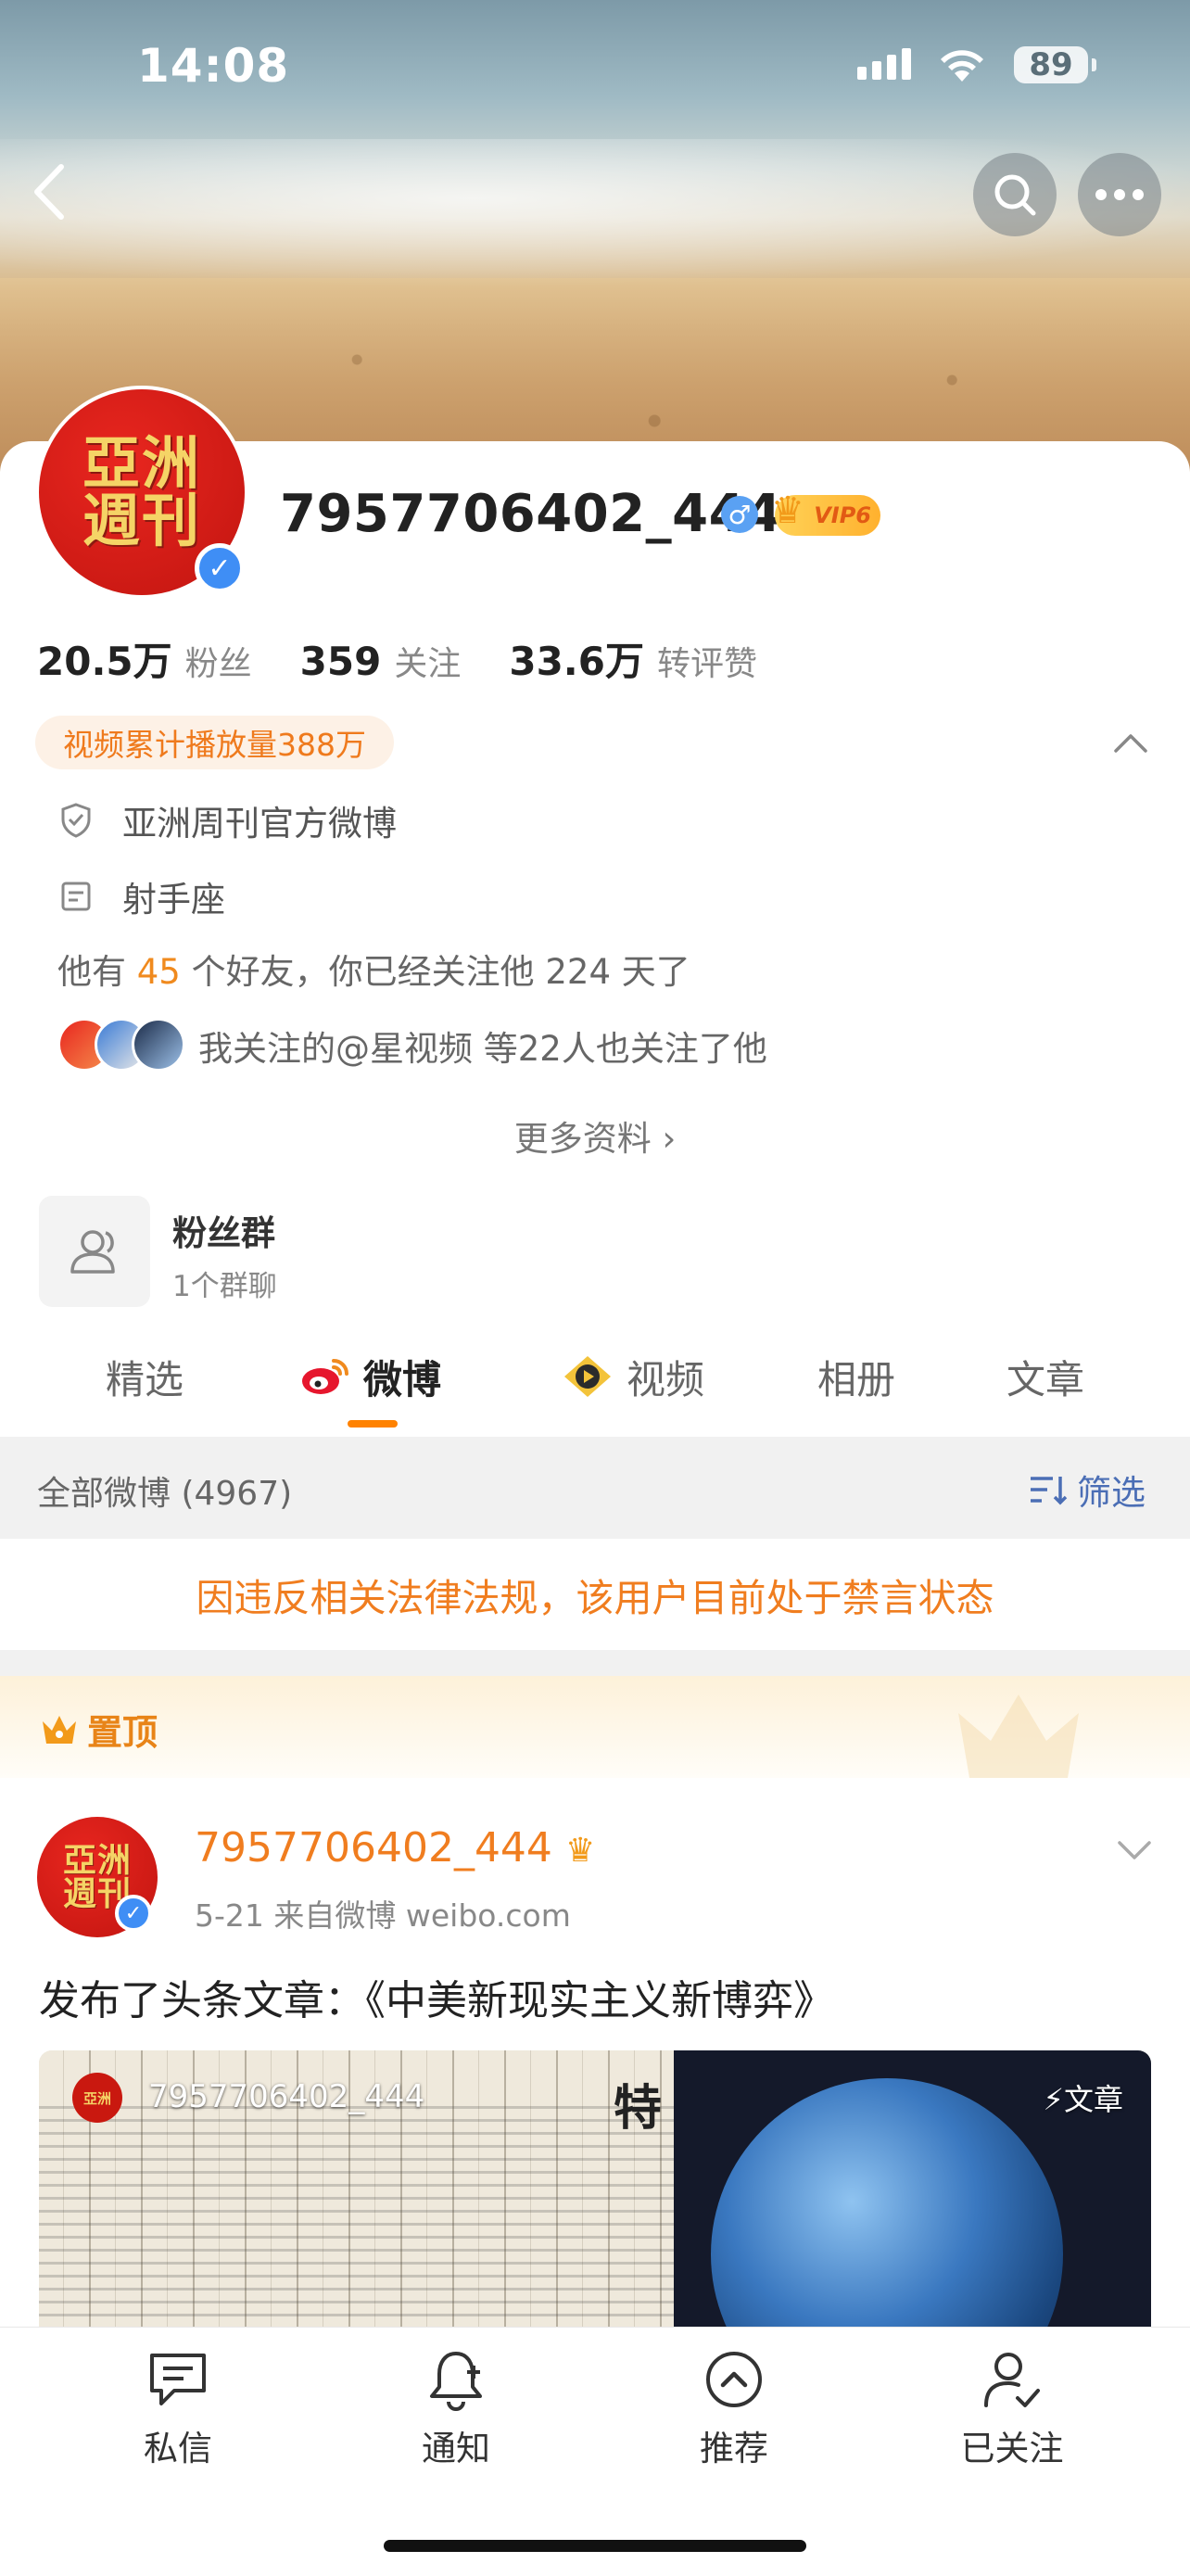 The width and height of the screenshot is (1190, 2576). I want to click on zodiac-row: 射手座, so click(141, 896).